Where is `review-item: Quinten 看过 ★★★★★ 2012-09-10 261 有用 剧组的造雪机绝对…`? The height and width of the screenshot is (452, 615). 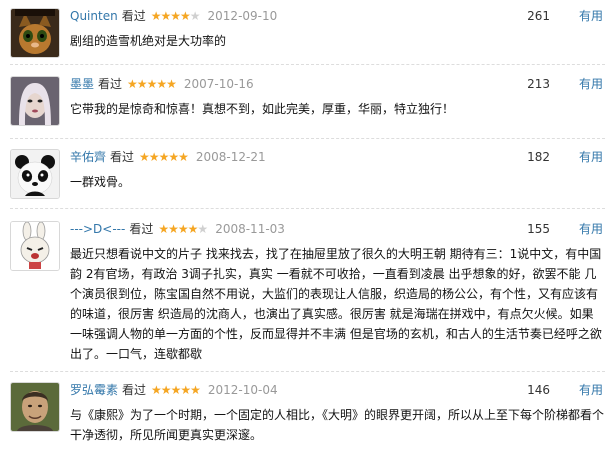 review-item: Quinten 看过 ★★★★★ 2012-09-10 261 有用 剧组的造雪机绝对… is located at coordinates (307, 34).